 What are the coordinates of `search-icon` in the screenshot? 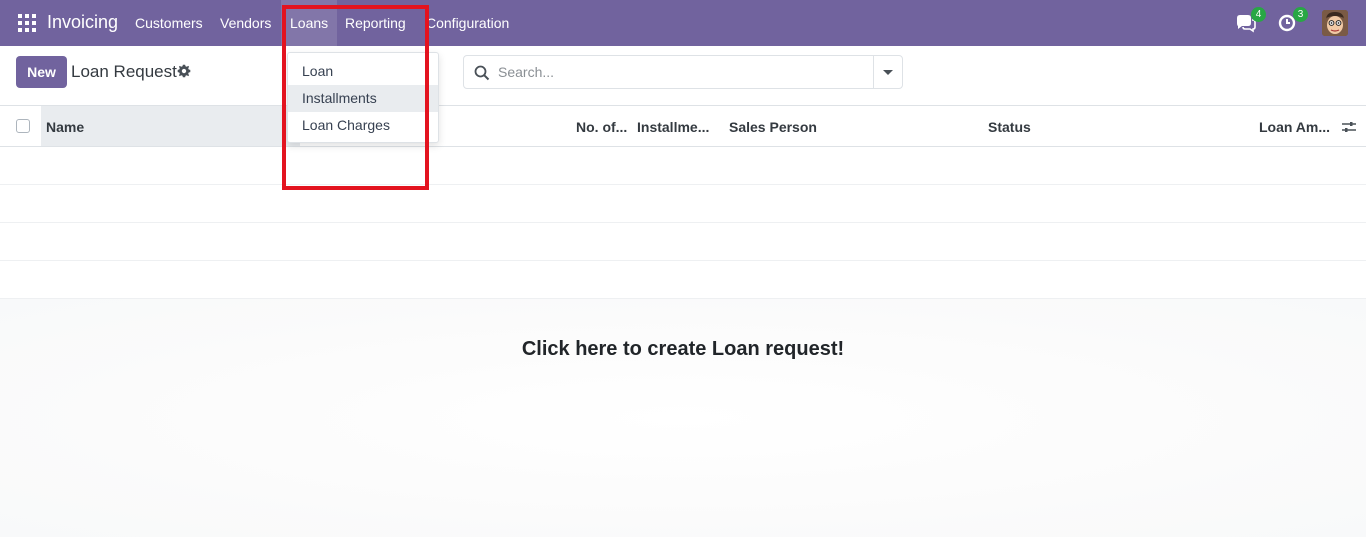 It's located at (482, 73).